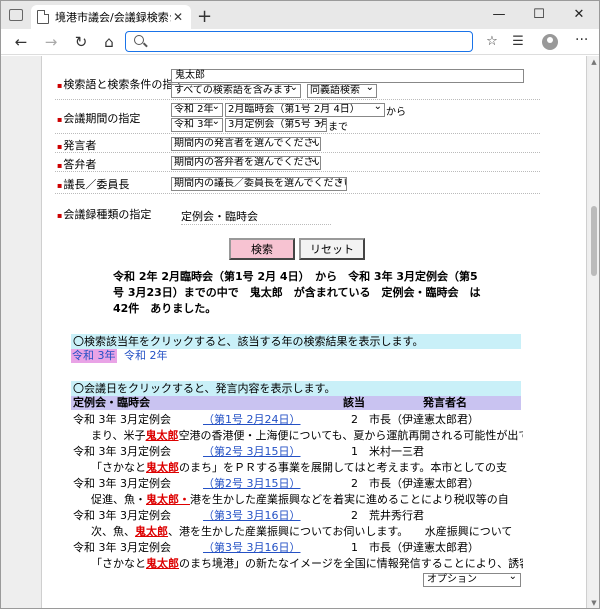  What do you see at coordinates (594, 603) in the screenshot?
I see `scroll-down-arrow-icon: ▼` at bounding box center [594, 603].